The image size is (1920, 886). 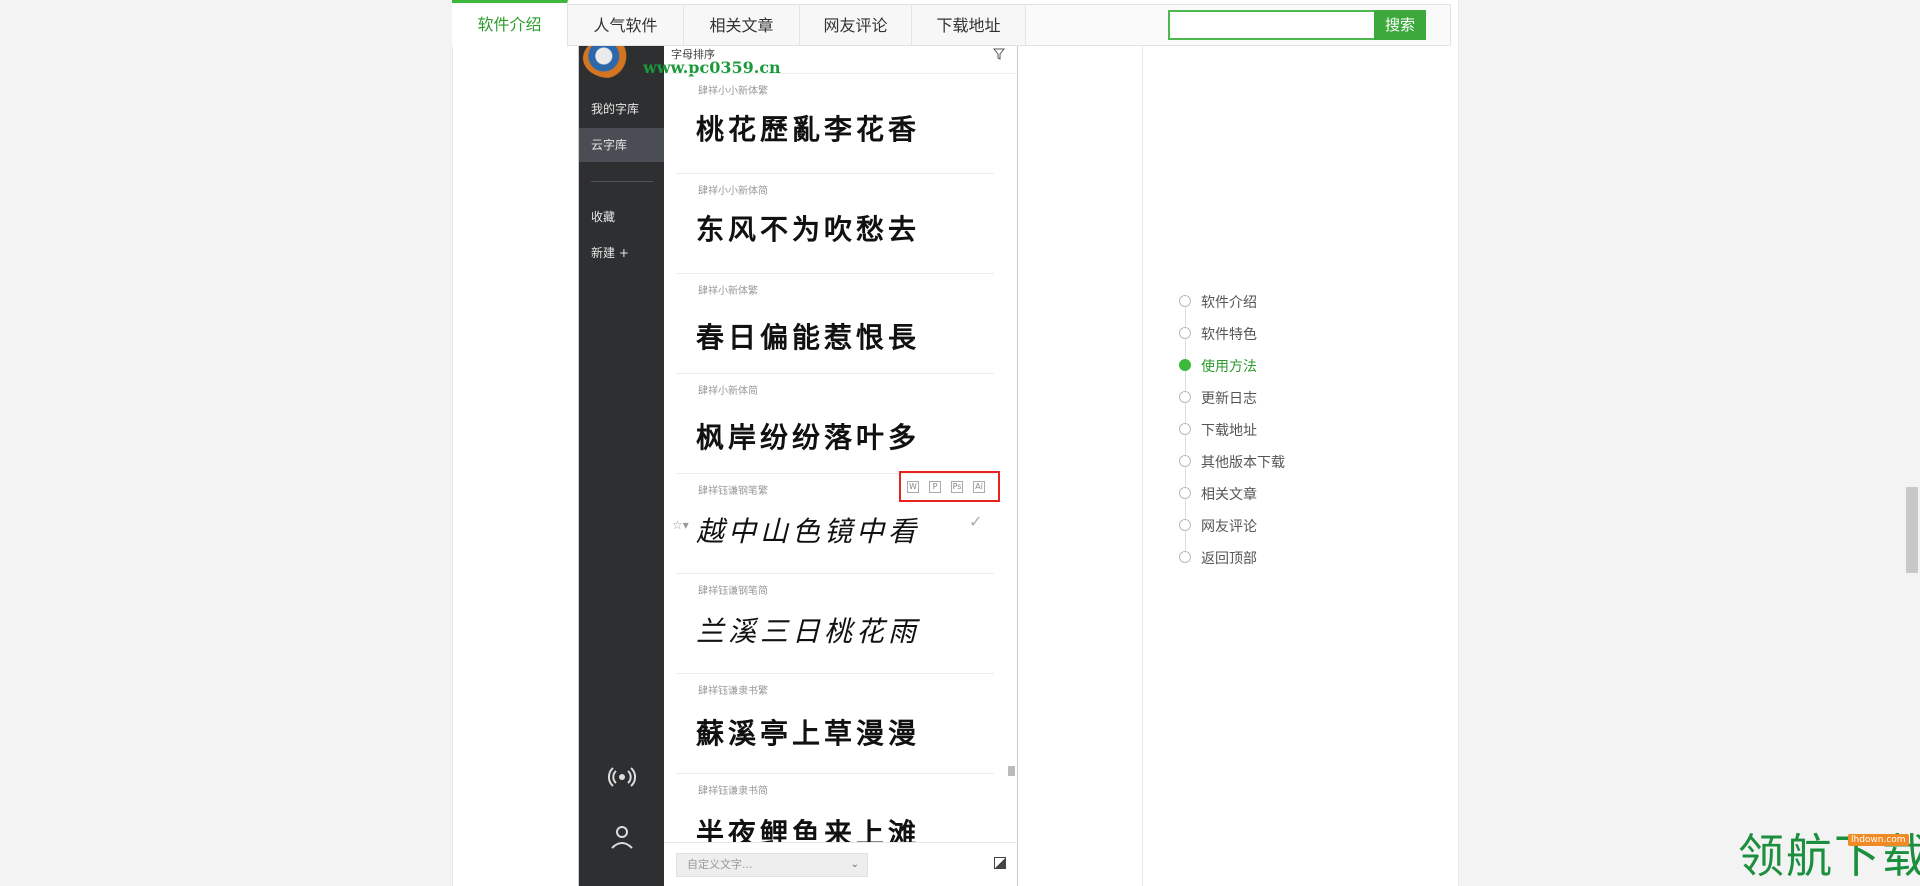 I want to click on star-icon: ☆▾, so click(x=680, y=525).